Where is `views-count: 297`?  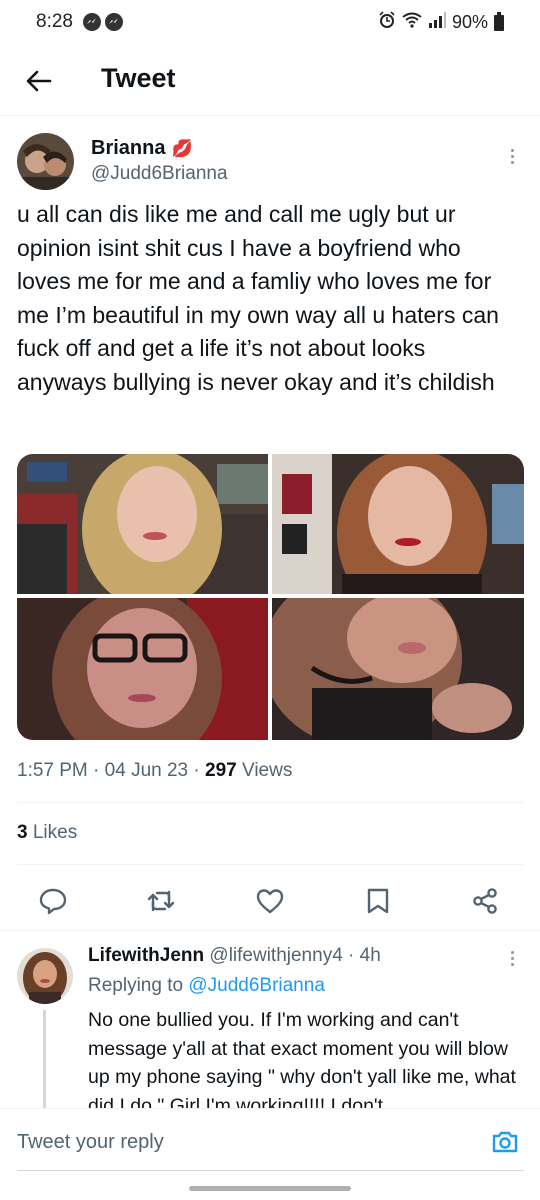
views-count: 297 is located at coordinates (221, 770).